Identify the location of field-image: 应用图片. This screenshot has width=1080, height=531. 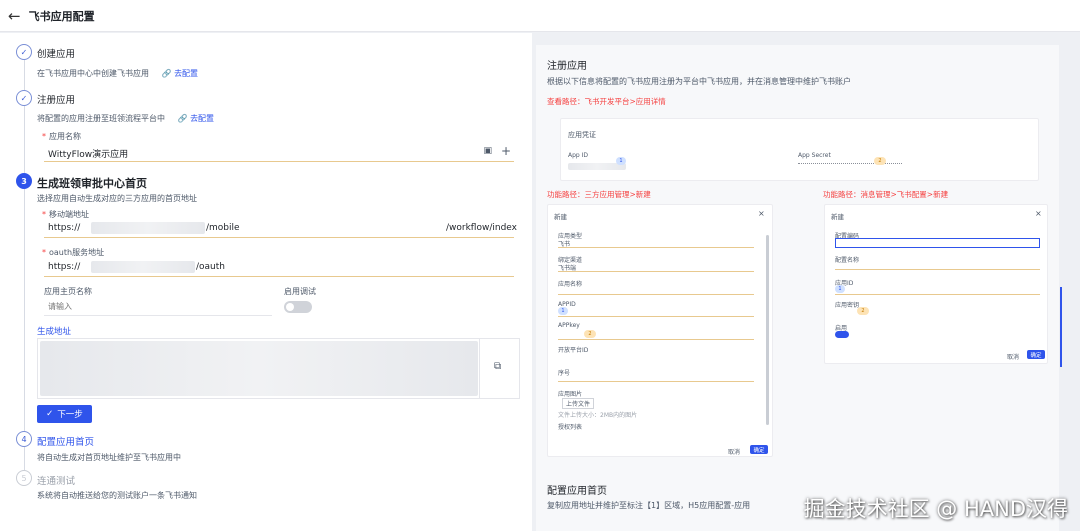
(570, 394).